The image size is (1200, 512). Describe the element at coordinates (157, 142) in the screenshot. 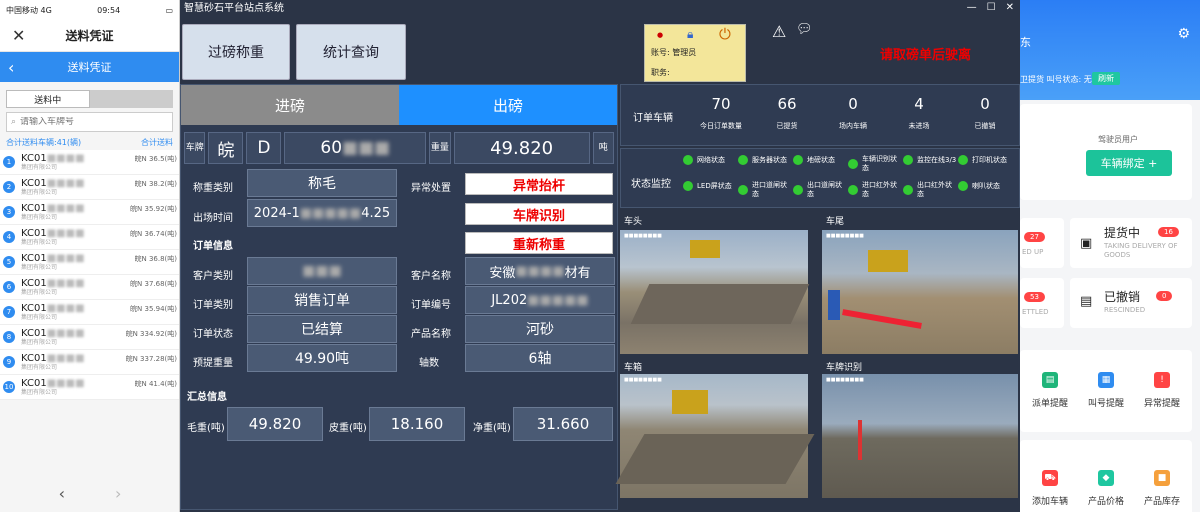

I see `summary-total: 合计送料` at that location.